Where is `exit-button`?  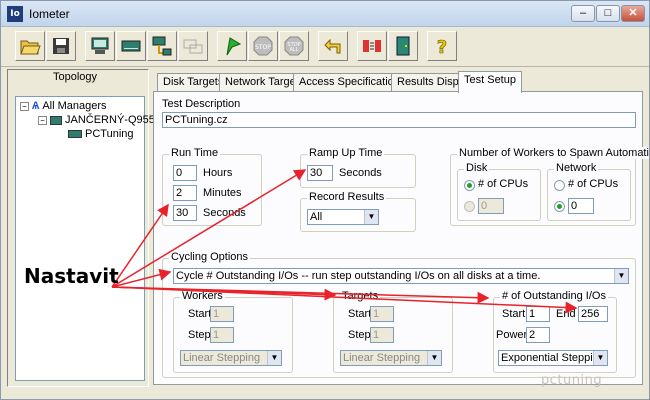 exit-button is located at coordinates (403, 46).